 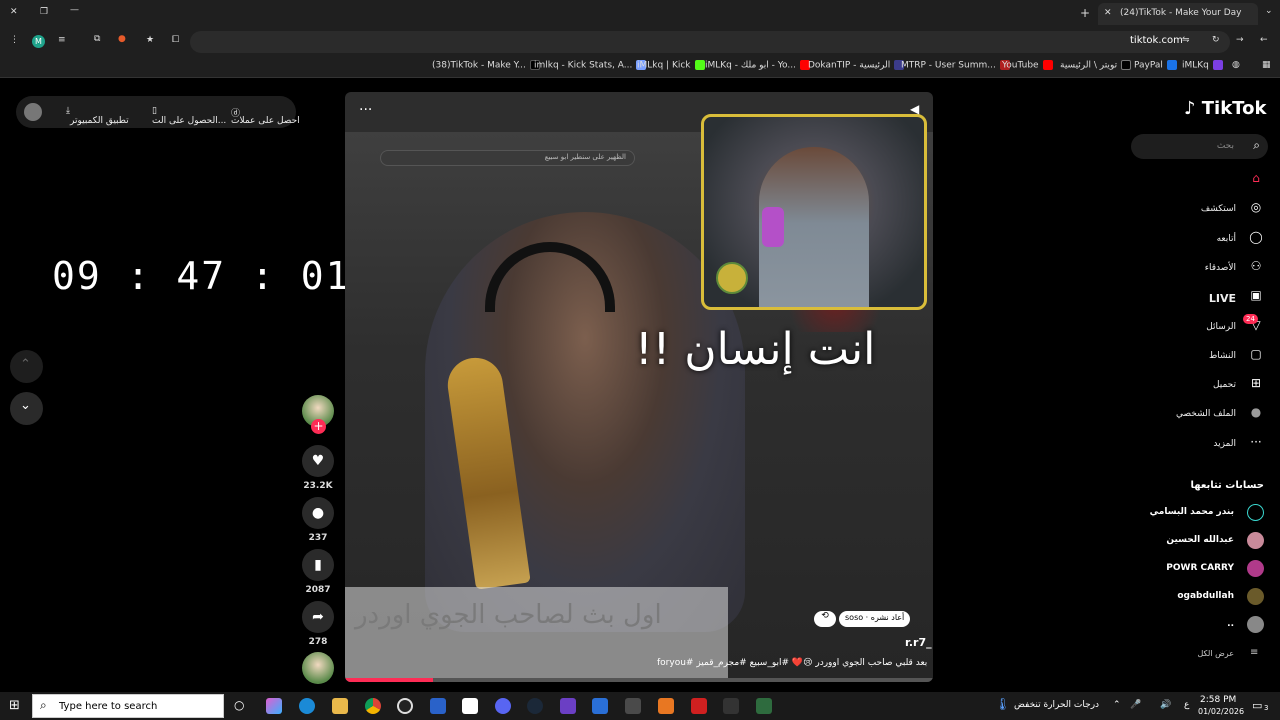 I want to click on microphone-icon: 🎤, so click(x=1135, y=705).